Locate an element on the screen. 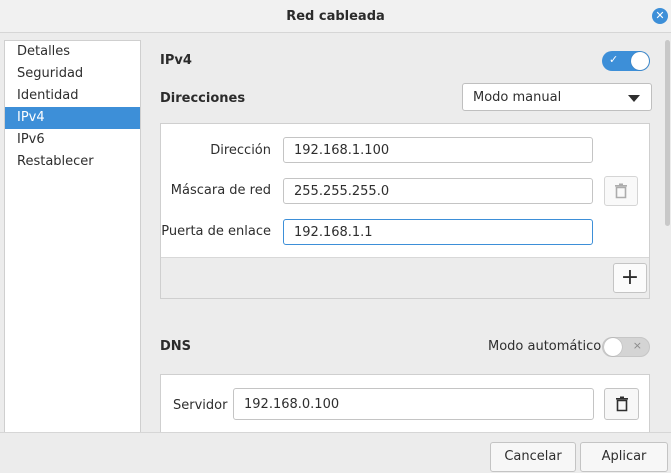 The image size is (671, 473). netmask-label: Máscara de red is located at coordinates (220, 190).